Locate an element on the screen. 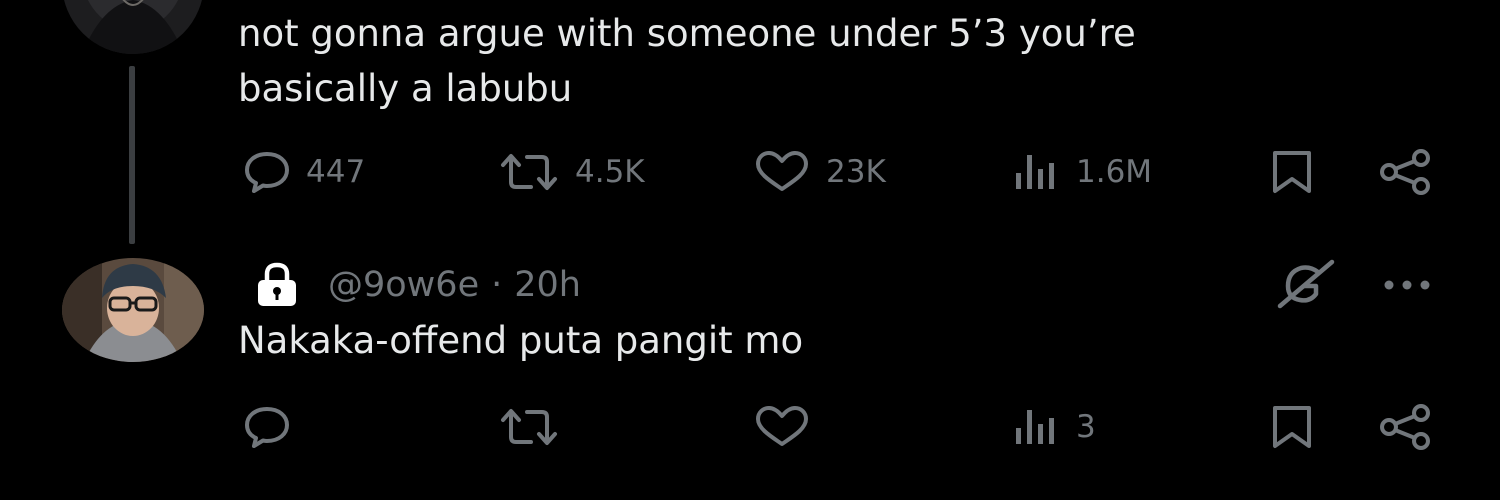 Image resolution: width=1500 pixels, height=500 pixels. reply-count: 447 is located at coordinates (336, 172).